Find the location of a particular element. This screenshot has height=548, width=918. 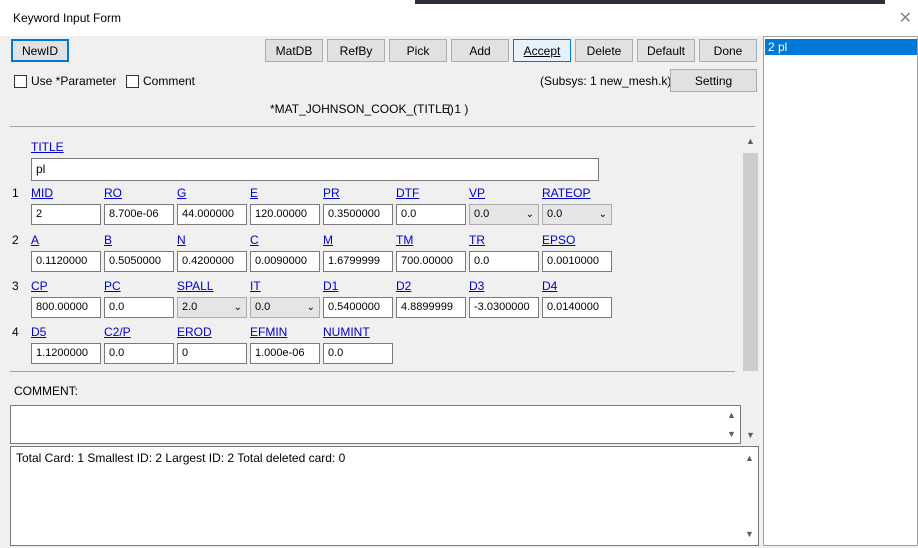

field-label-vp: VP is located at coordinates (477, 193).